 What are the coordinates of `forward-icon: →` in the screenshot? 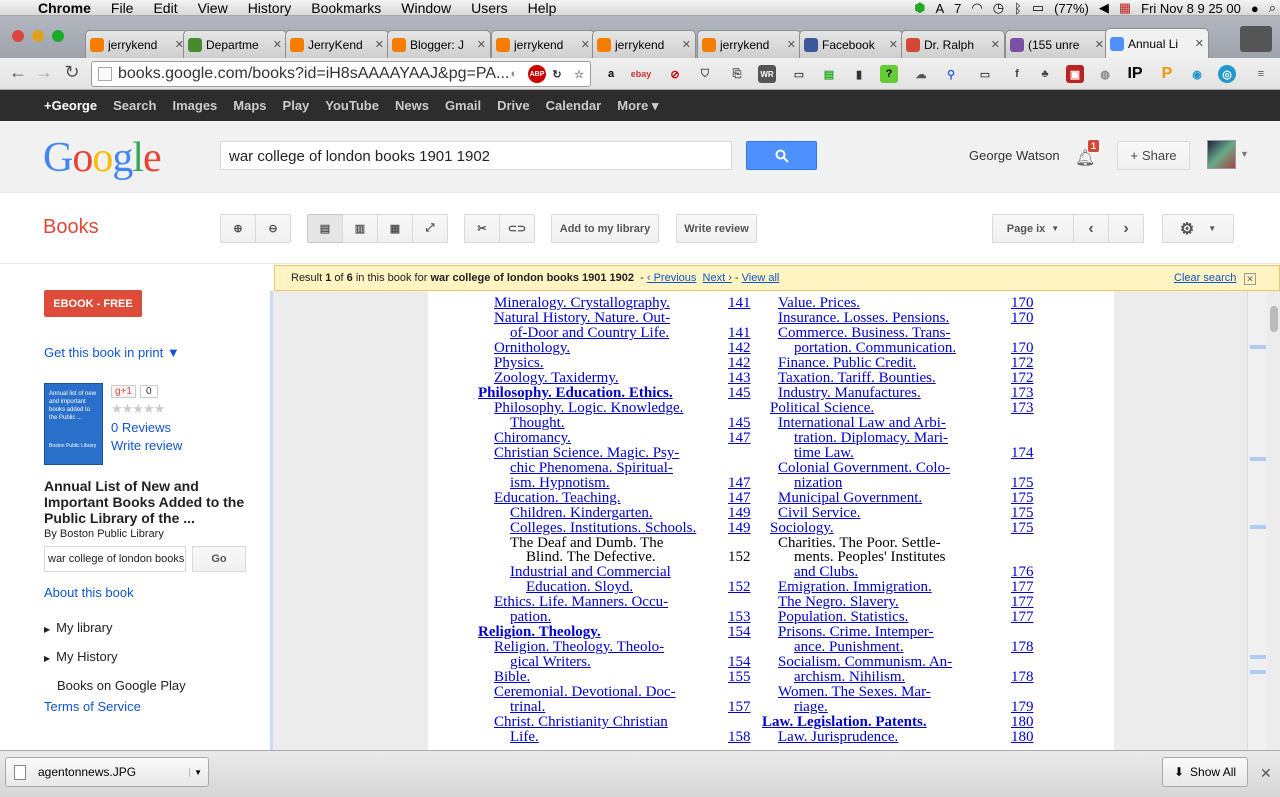 It's located at (44, 72).